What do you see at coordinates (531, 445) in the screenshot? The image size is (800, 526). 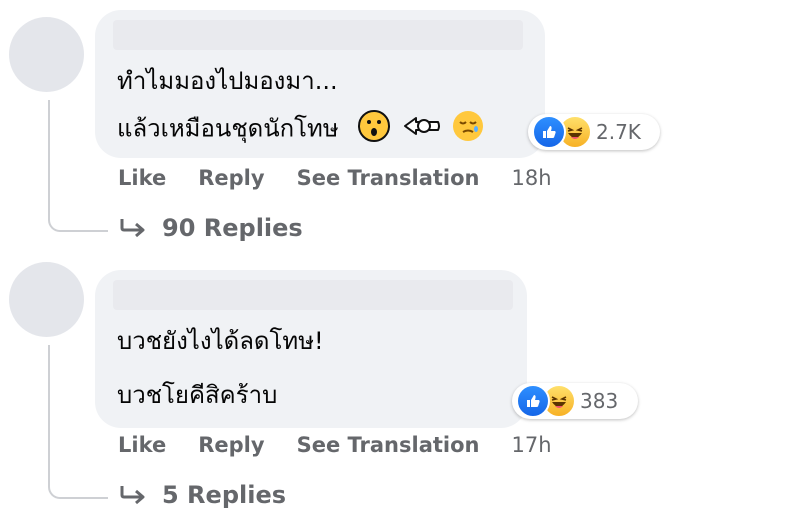 I see `timestamp: 17h` at bounding box center [531, 445].